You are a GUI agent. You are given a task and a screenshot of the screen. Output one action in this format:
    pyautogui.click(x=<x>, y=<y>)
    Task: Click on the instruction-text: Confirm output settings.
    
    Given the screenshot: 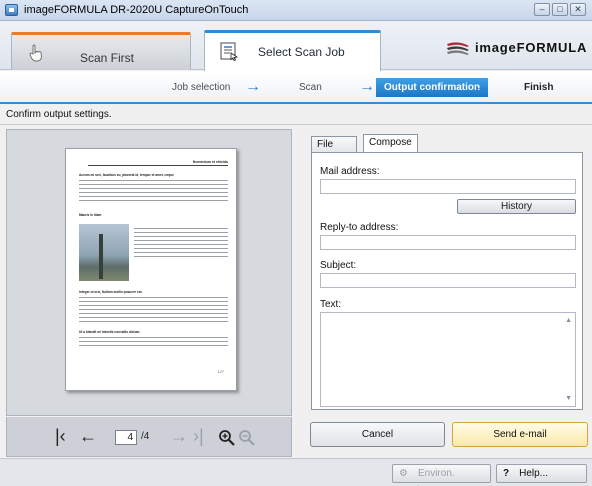 What is the action you would take?
    pyautogui.click(x=59, y=114)
    